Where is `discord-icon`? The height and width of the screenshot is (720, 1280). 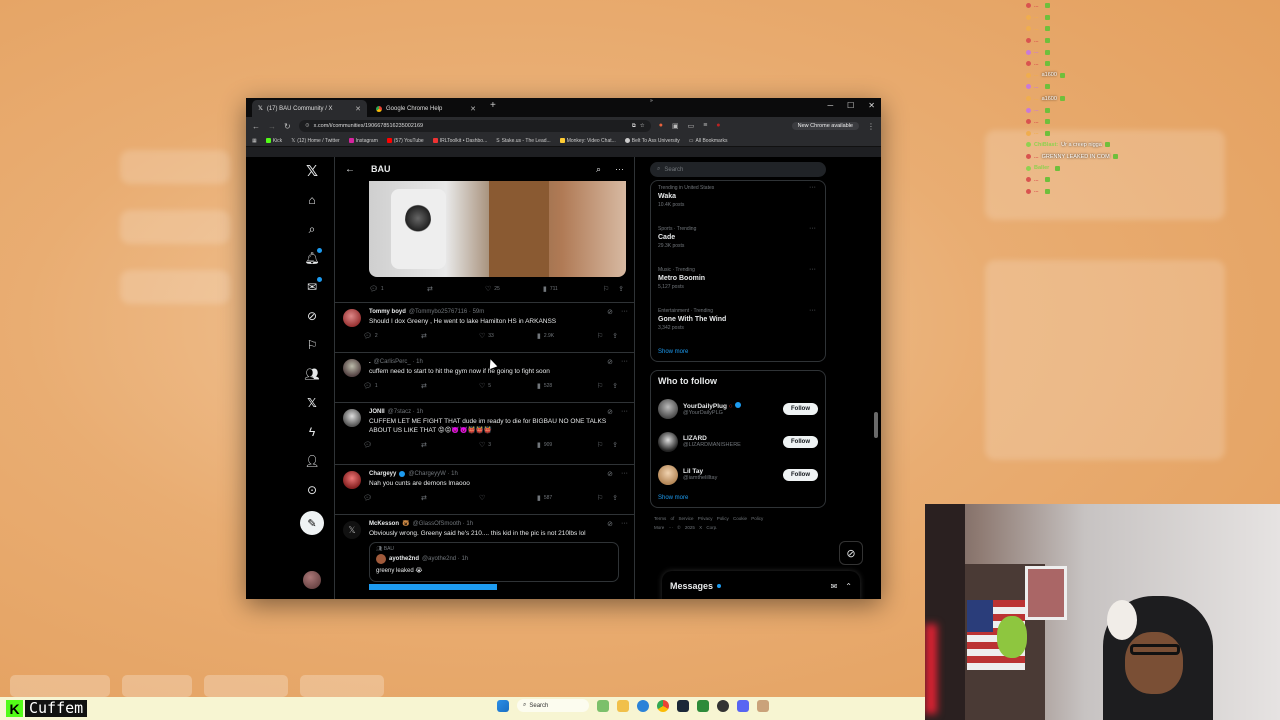 discord-icon is located at coordinates (743, 705).